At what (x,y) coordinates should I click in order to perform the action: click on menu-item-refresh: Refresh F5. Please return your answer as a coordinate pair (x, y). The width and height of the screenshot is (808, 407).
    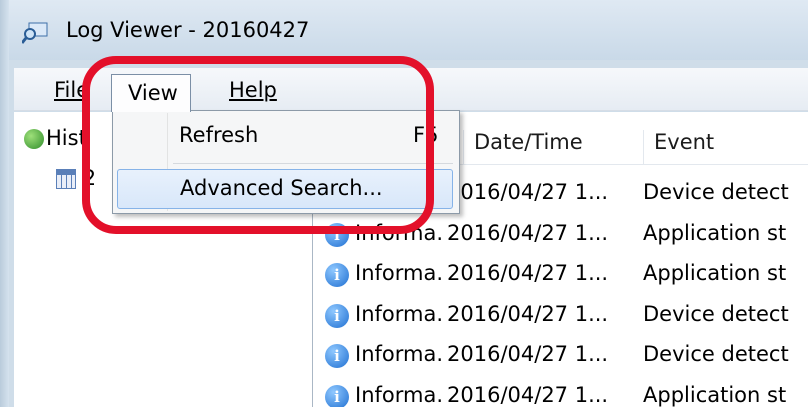
    Looking at the image, I should click on (286, 137).